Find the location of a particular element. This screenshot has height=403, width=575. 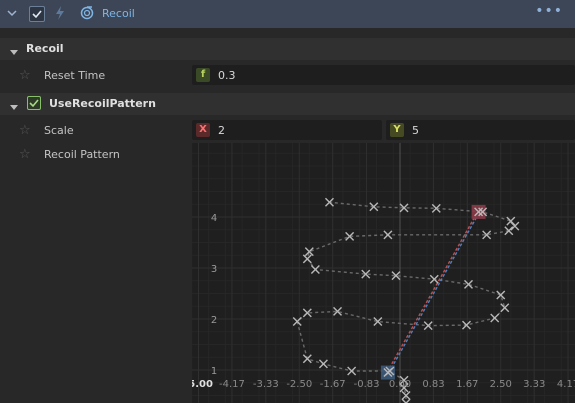

scale-x-field: X 2 is located at coordinates (287, 130).